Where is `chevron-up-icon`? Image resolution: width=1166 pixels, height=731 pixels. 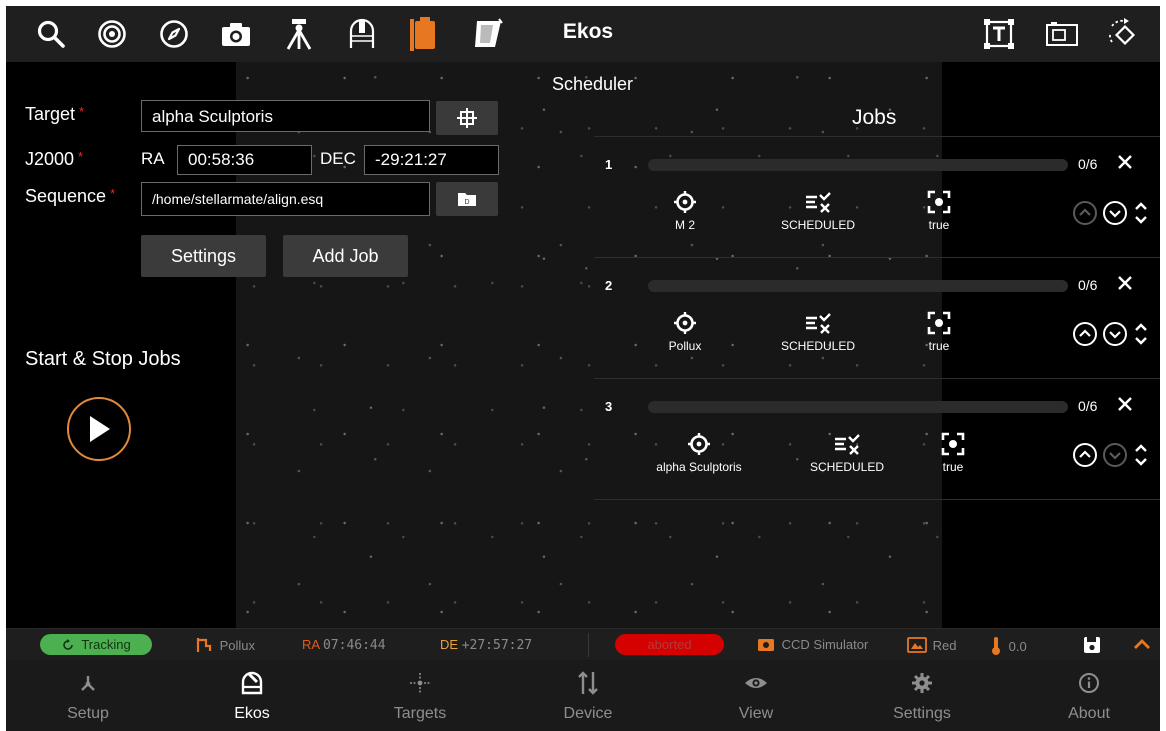
chevron-up-icon is located at coordinates (1142, 646).